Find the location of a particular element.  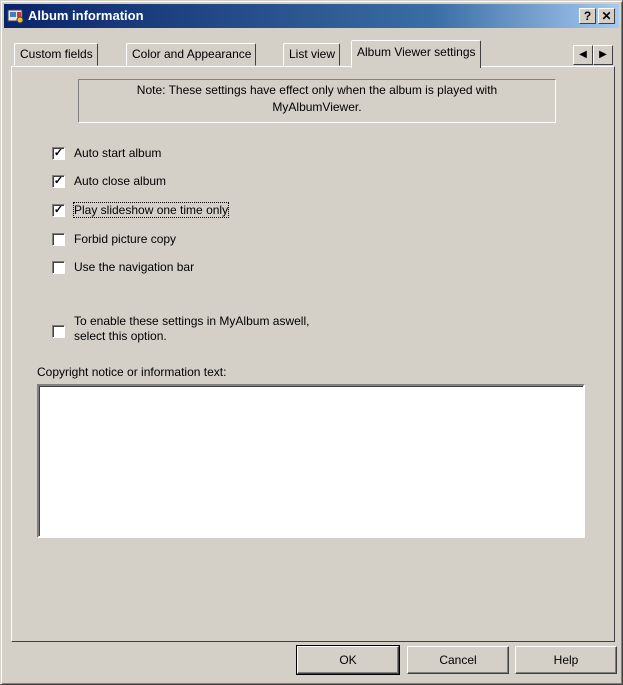

navigation-bar-option: Use the navigation bar is located at coordinates (123, 267).